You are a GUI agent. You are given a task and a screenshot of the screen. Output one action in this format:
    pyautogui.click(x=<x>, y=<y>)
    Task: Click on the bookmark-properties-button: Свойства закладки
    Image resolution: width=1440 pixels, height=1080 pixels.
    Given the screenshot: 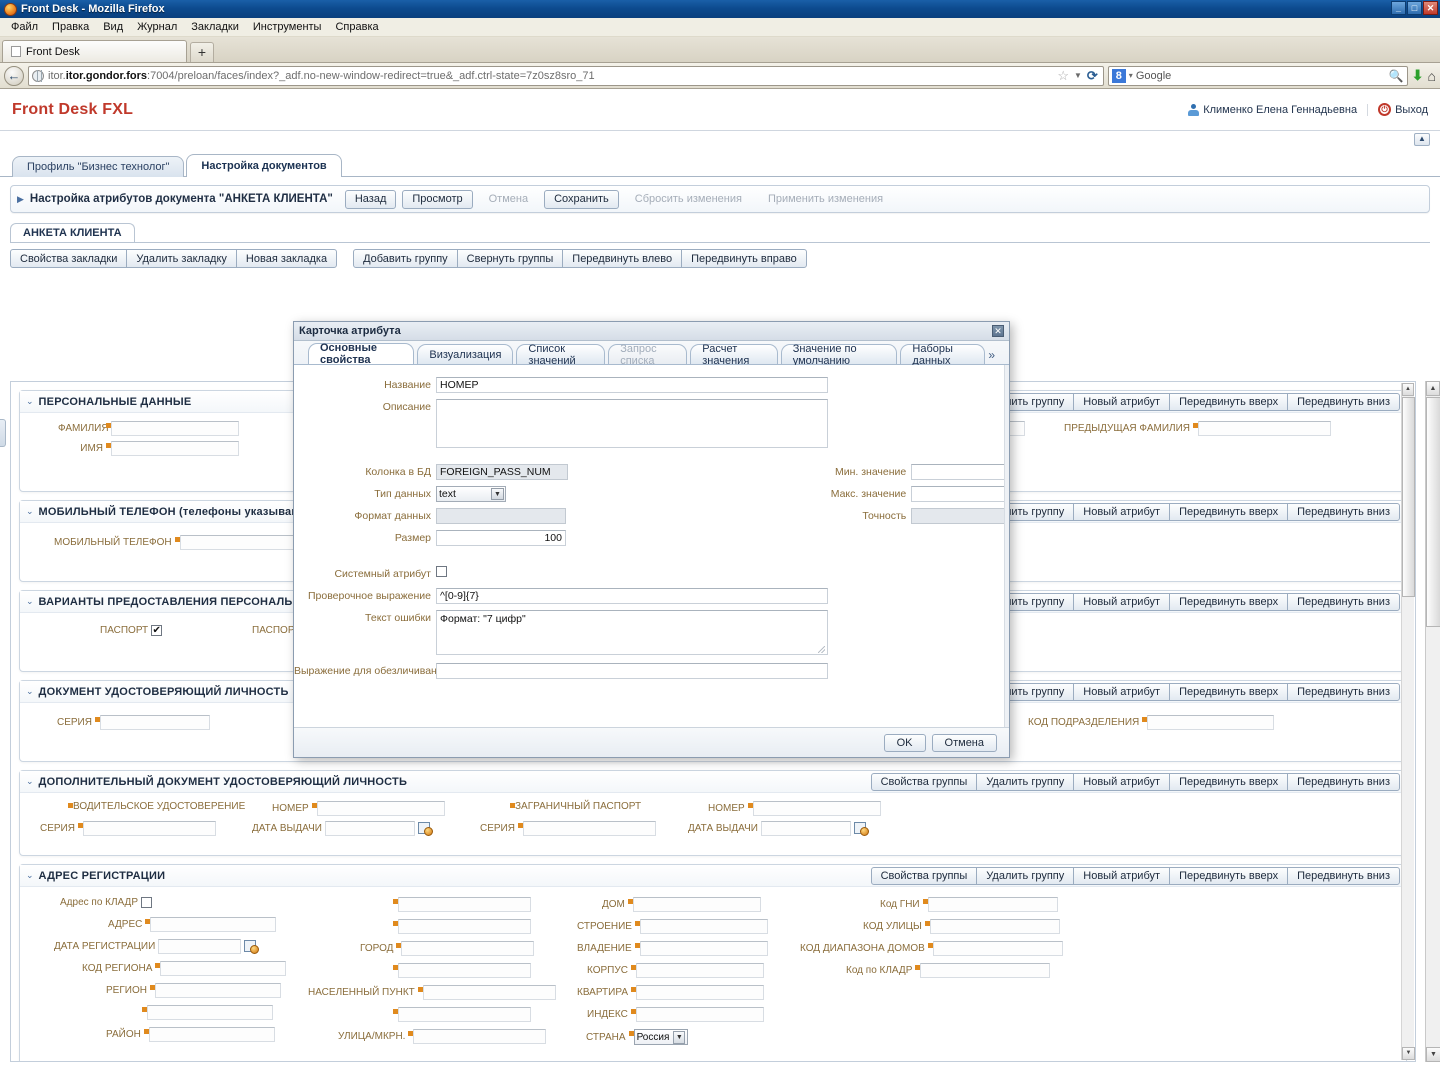 What is the action you would take?
    pyautogui.click(x=69, y=258)
    